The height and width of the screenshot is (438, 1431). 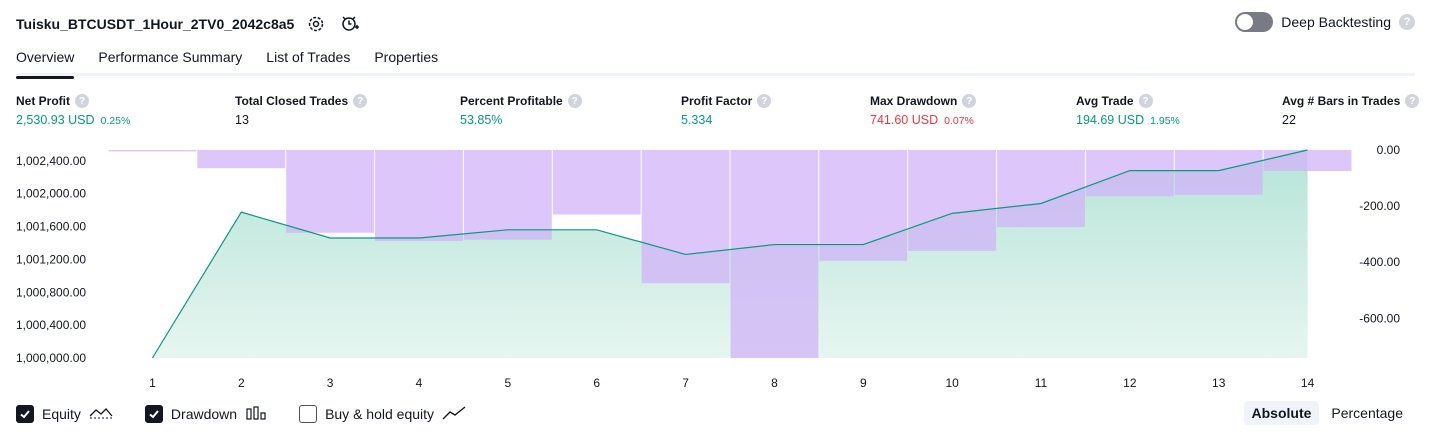 What do you see at coordinates (1379, 206) in the screenshot?
I see `right-axis-tick: -200.00` at bounding box center [1379, 206].